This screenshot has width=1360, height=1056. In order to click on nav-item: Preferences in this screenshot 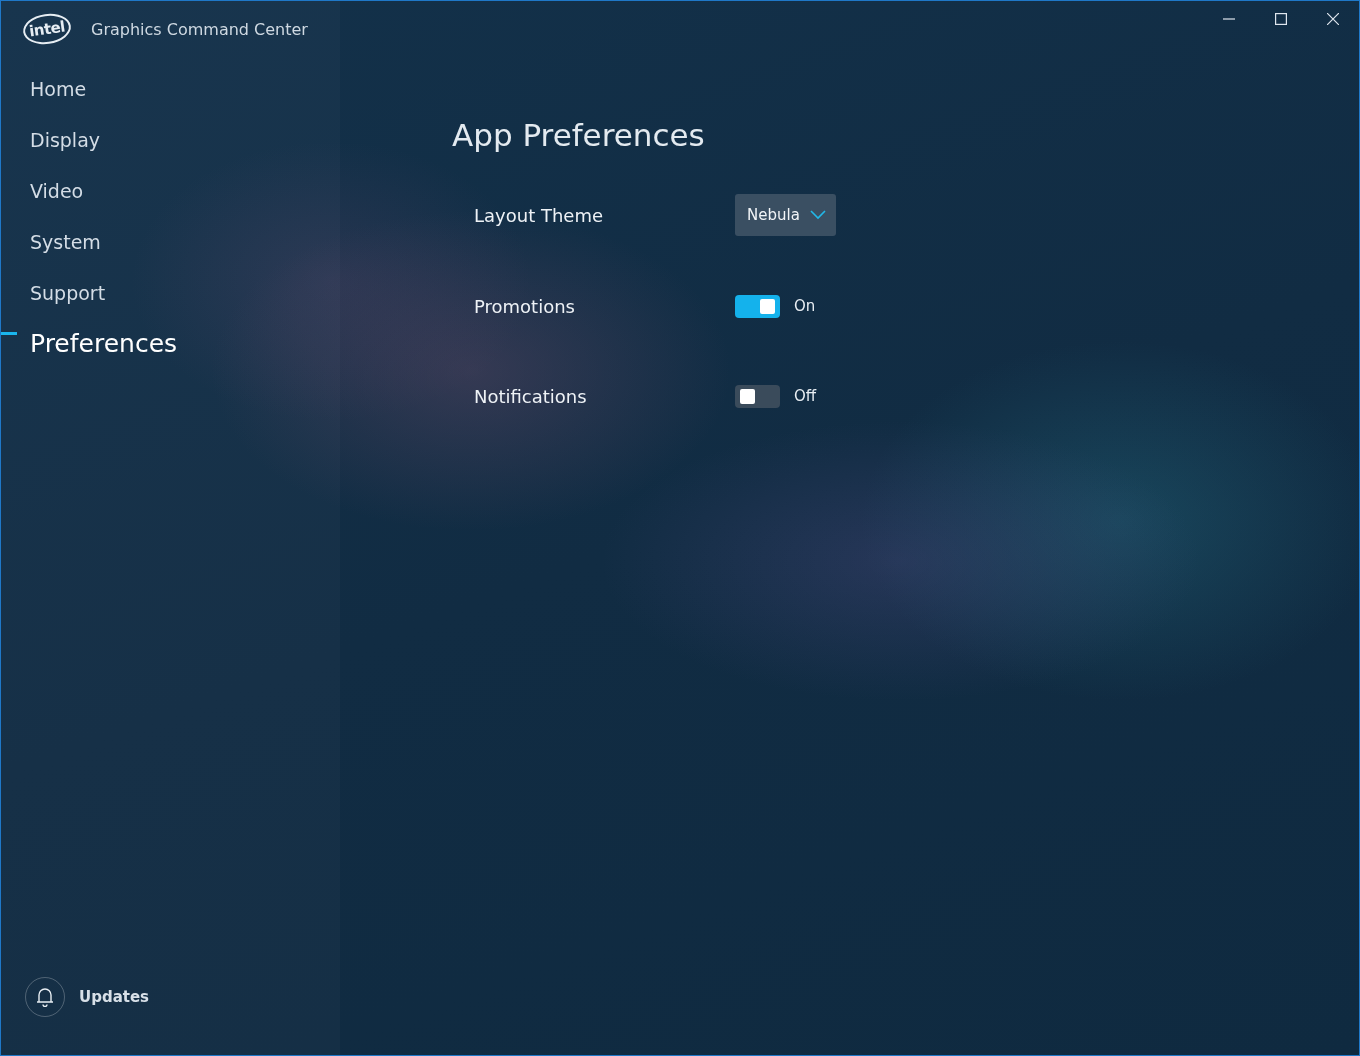, I will do `click(92, 343)`.